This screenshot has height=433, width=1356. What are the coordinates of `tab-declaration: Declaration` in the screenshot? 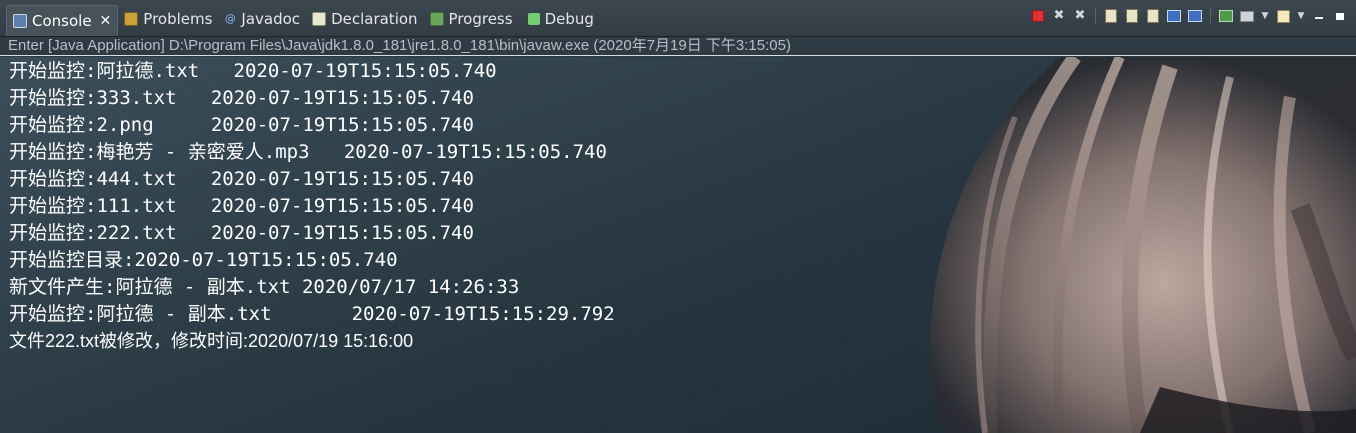 It's located at (364, 19).